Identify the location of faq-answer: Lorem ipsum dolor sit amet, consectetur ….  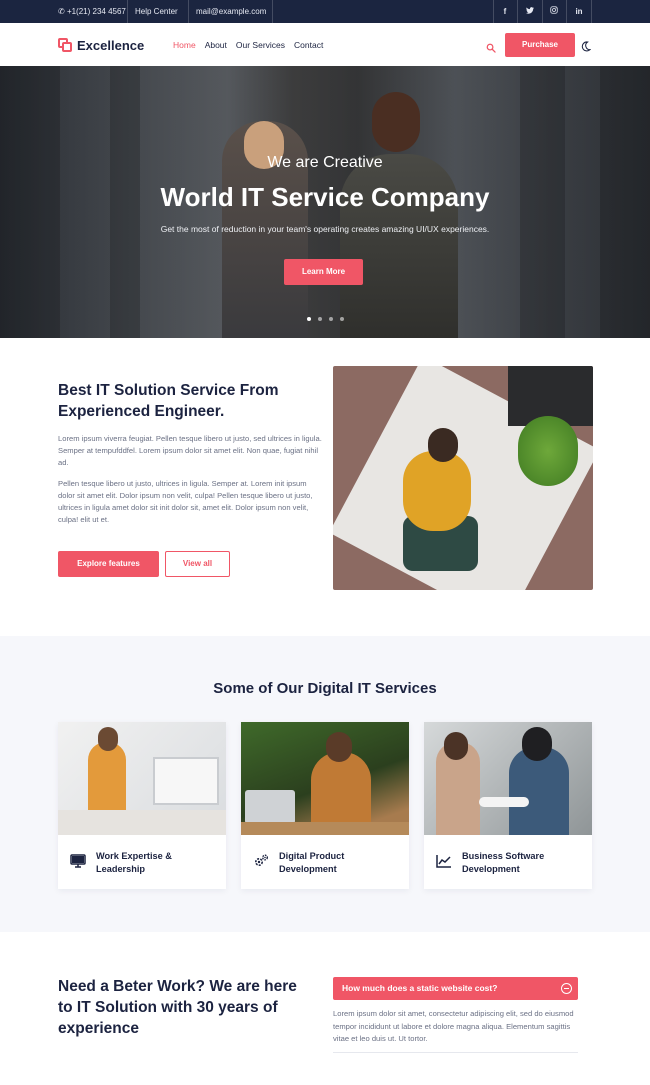
(453, 1026).